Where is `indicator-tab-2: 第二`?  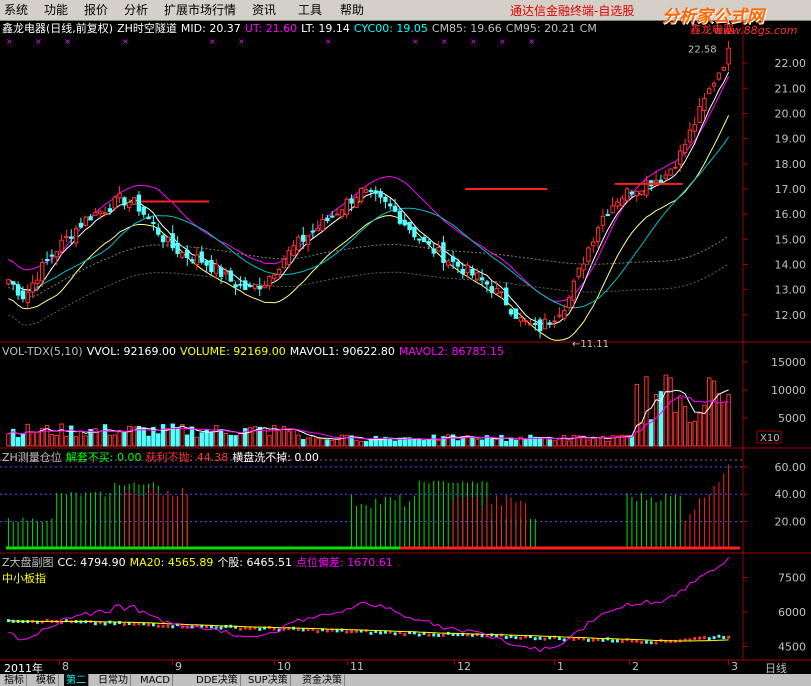
indicator-tab-2: 第二 is located at coordinates (76, 680).